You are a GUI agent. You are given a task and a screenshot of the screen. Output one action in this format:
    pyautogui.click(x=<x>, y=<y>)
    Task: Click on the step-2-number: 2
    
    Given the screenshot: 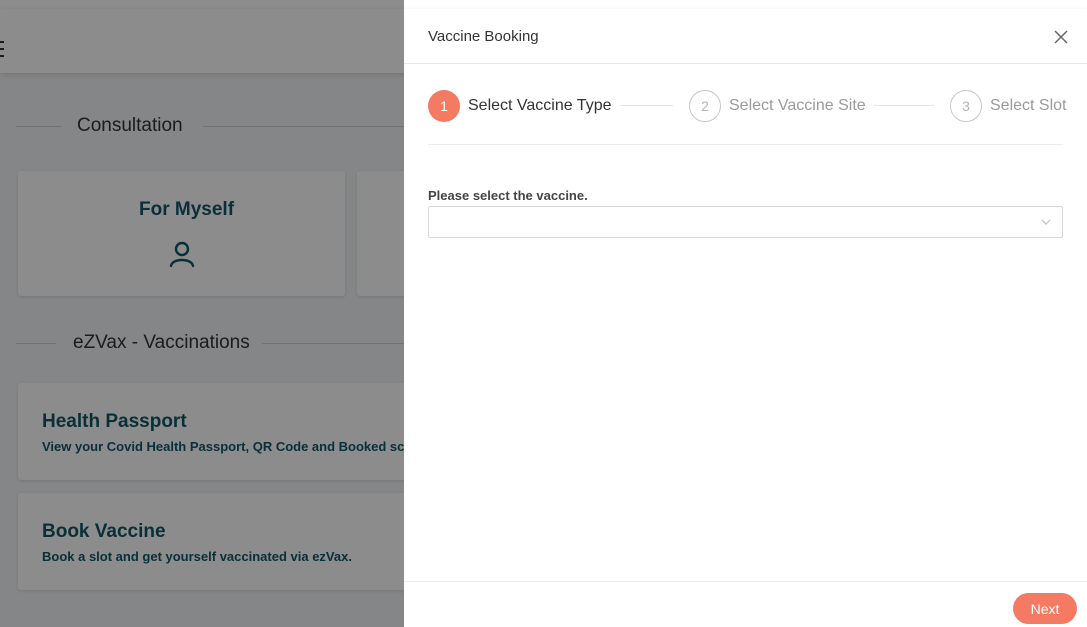 What is the action you would take?
    pyautogui.click(x=705, y=106)
    